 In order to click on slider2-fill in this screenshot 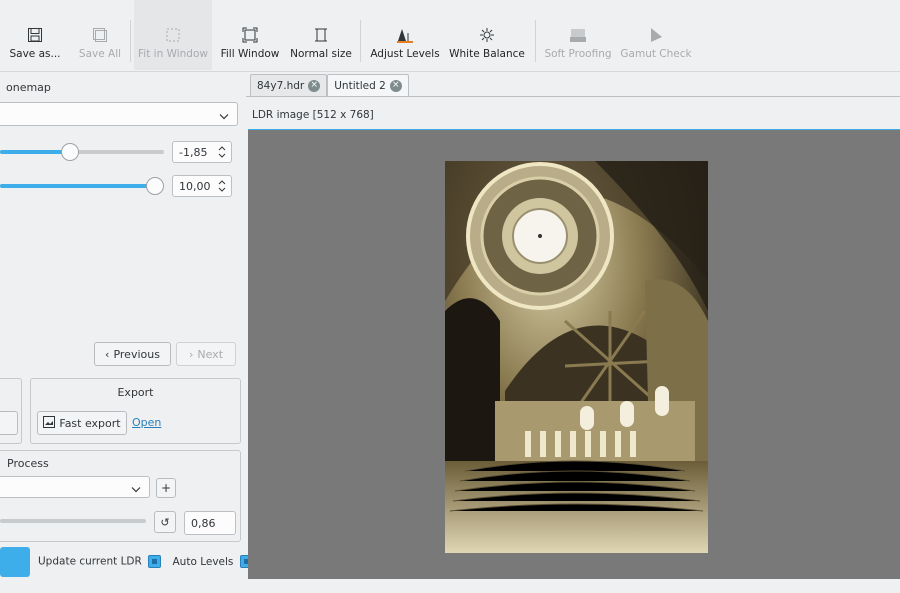, I will do `click(77, 186)`.